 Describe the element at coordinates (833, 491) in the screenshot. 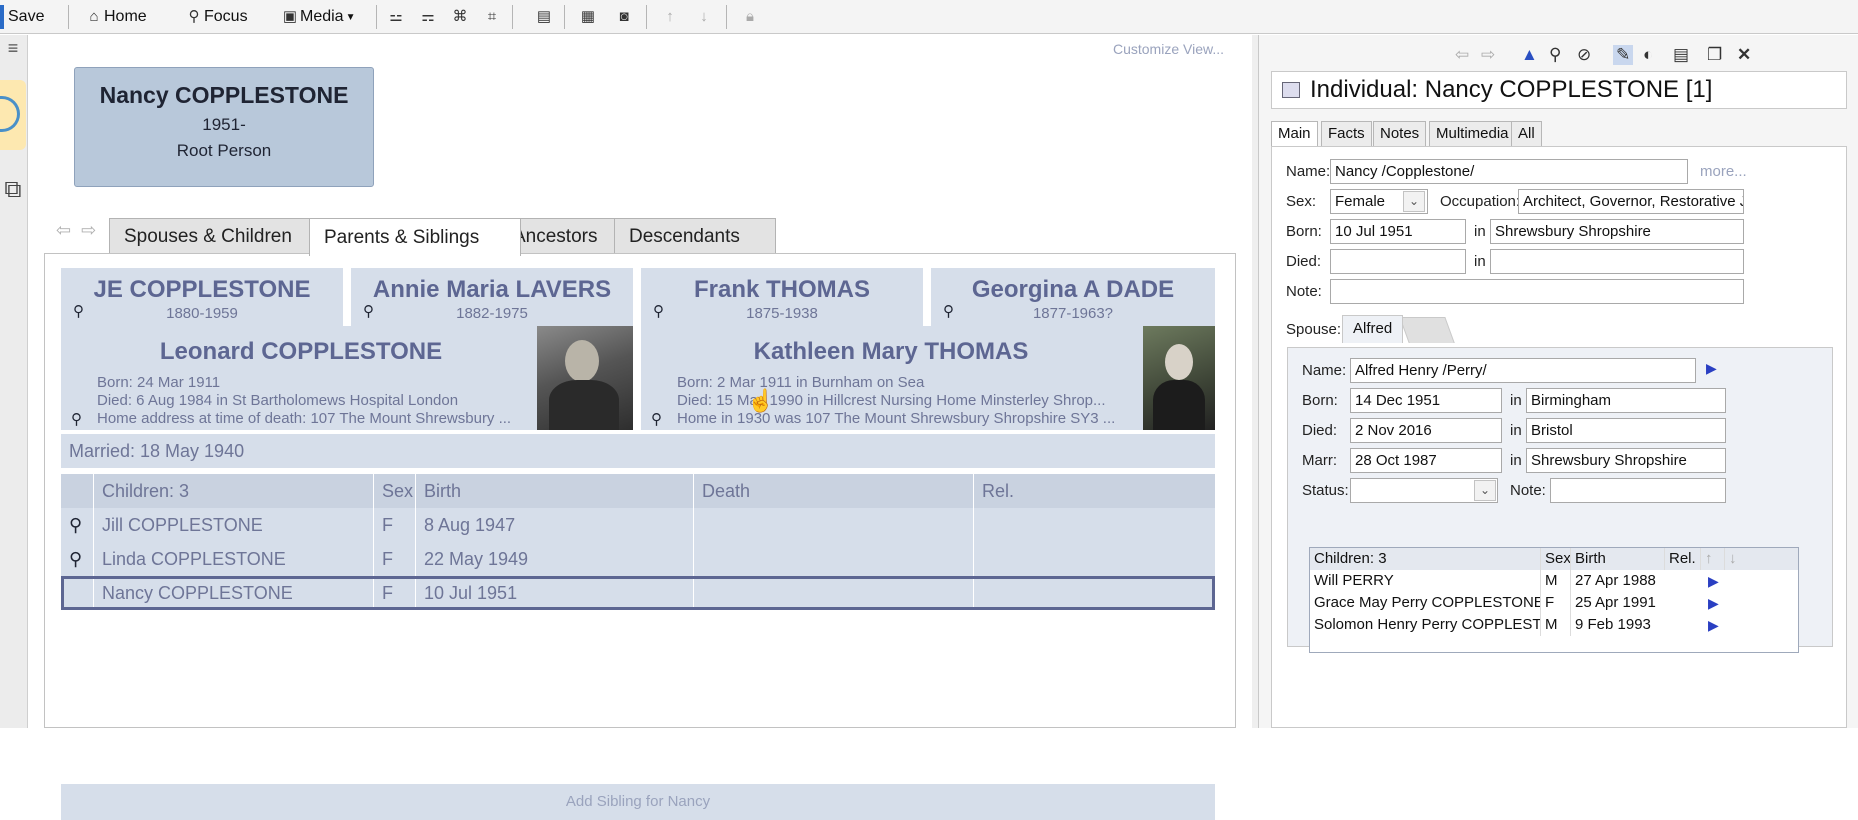

I see `header-cell: Death` at that location.